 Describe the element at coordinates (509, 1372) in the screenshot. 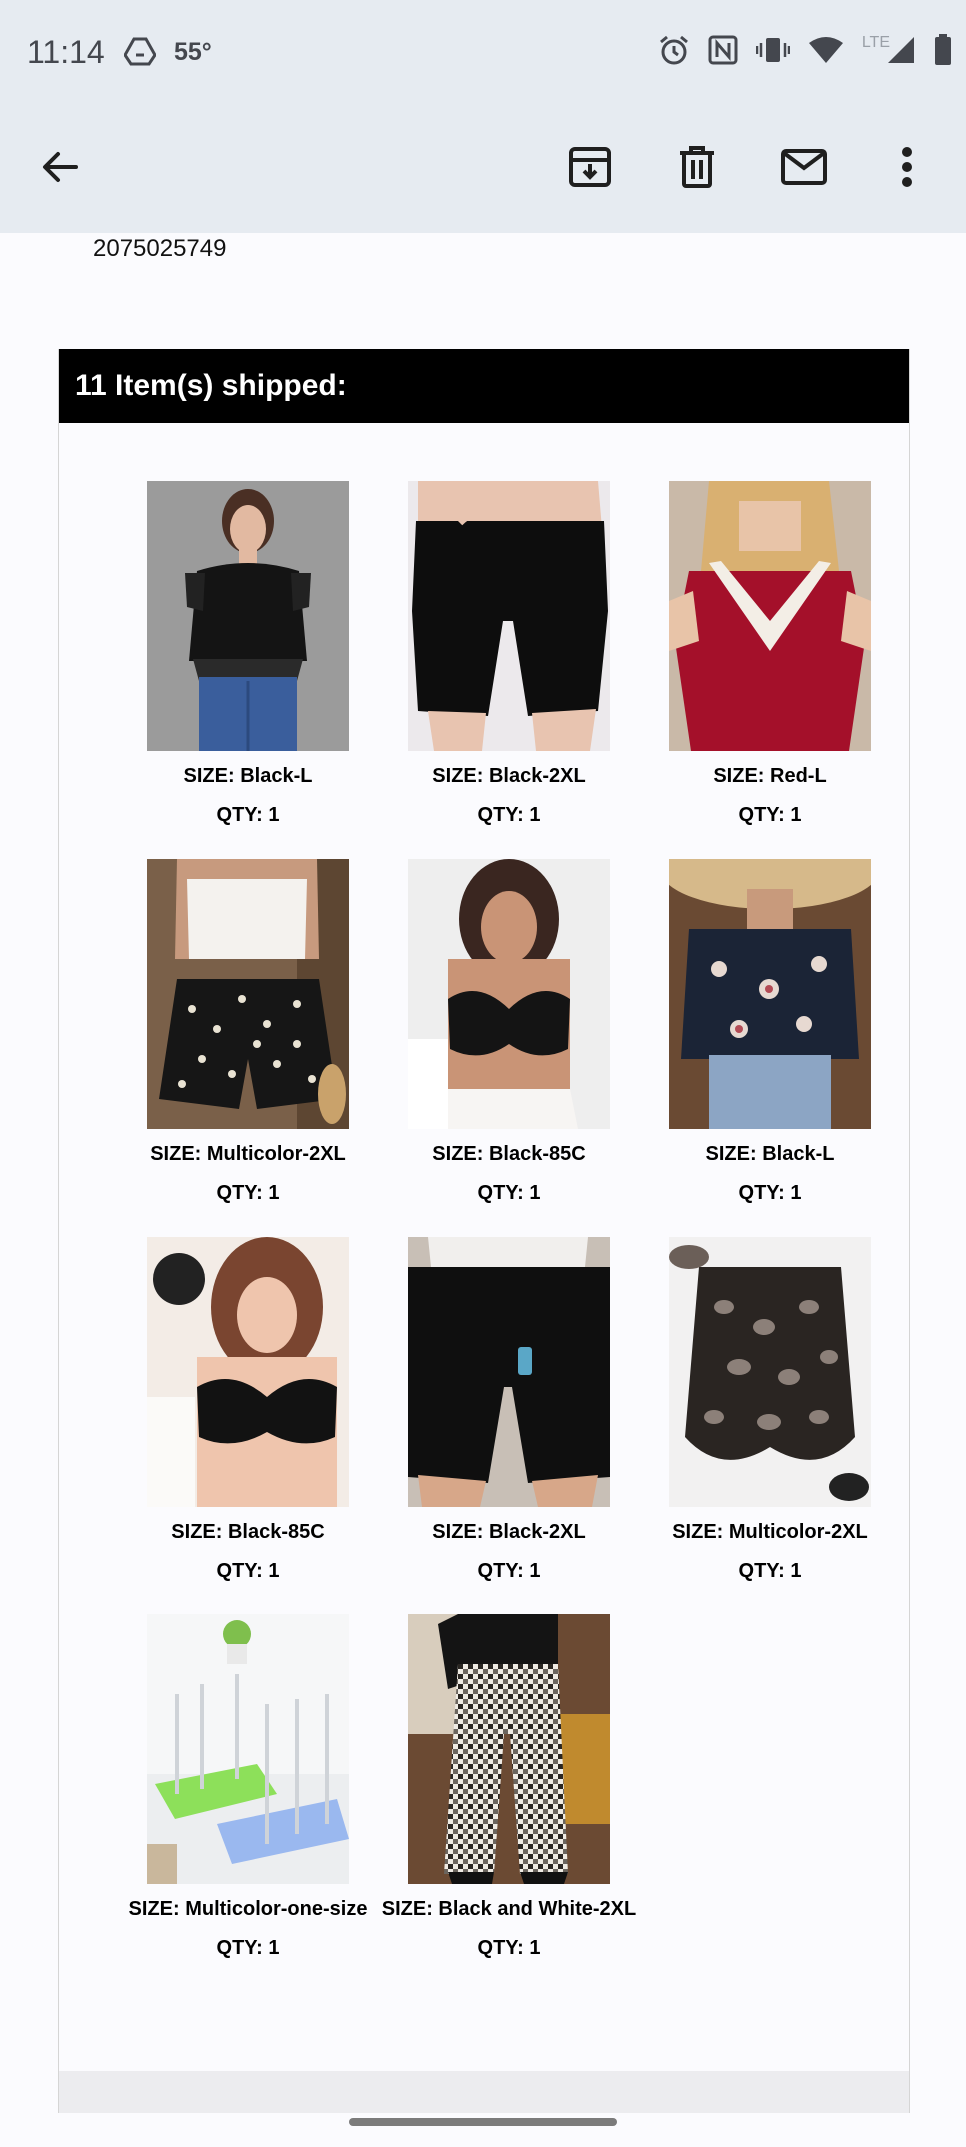

I see `product-image-black-pocket-shorts` at that location.